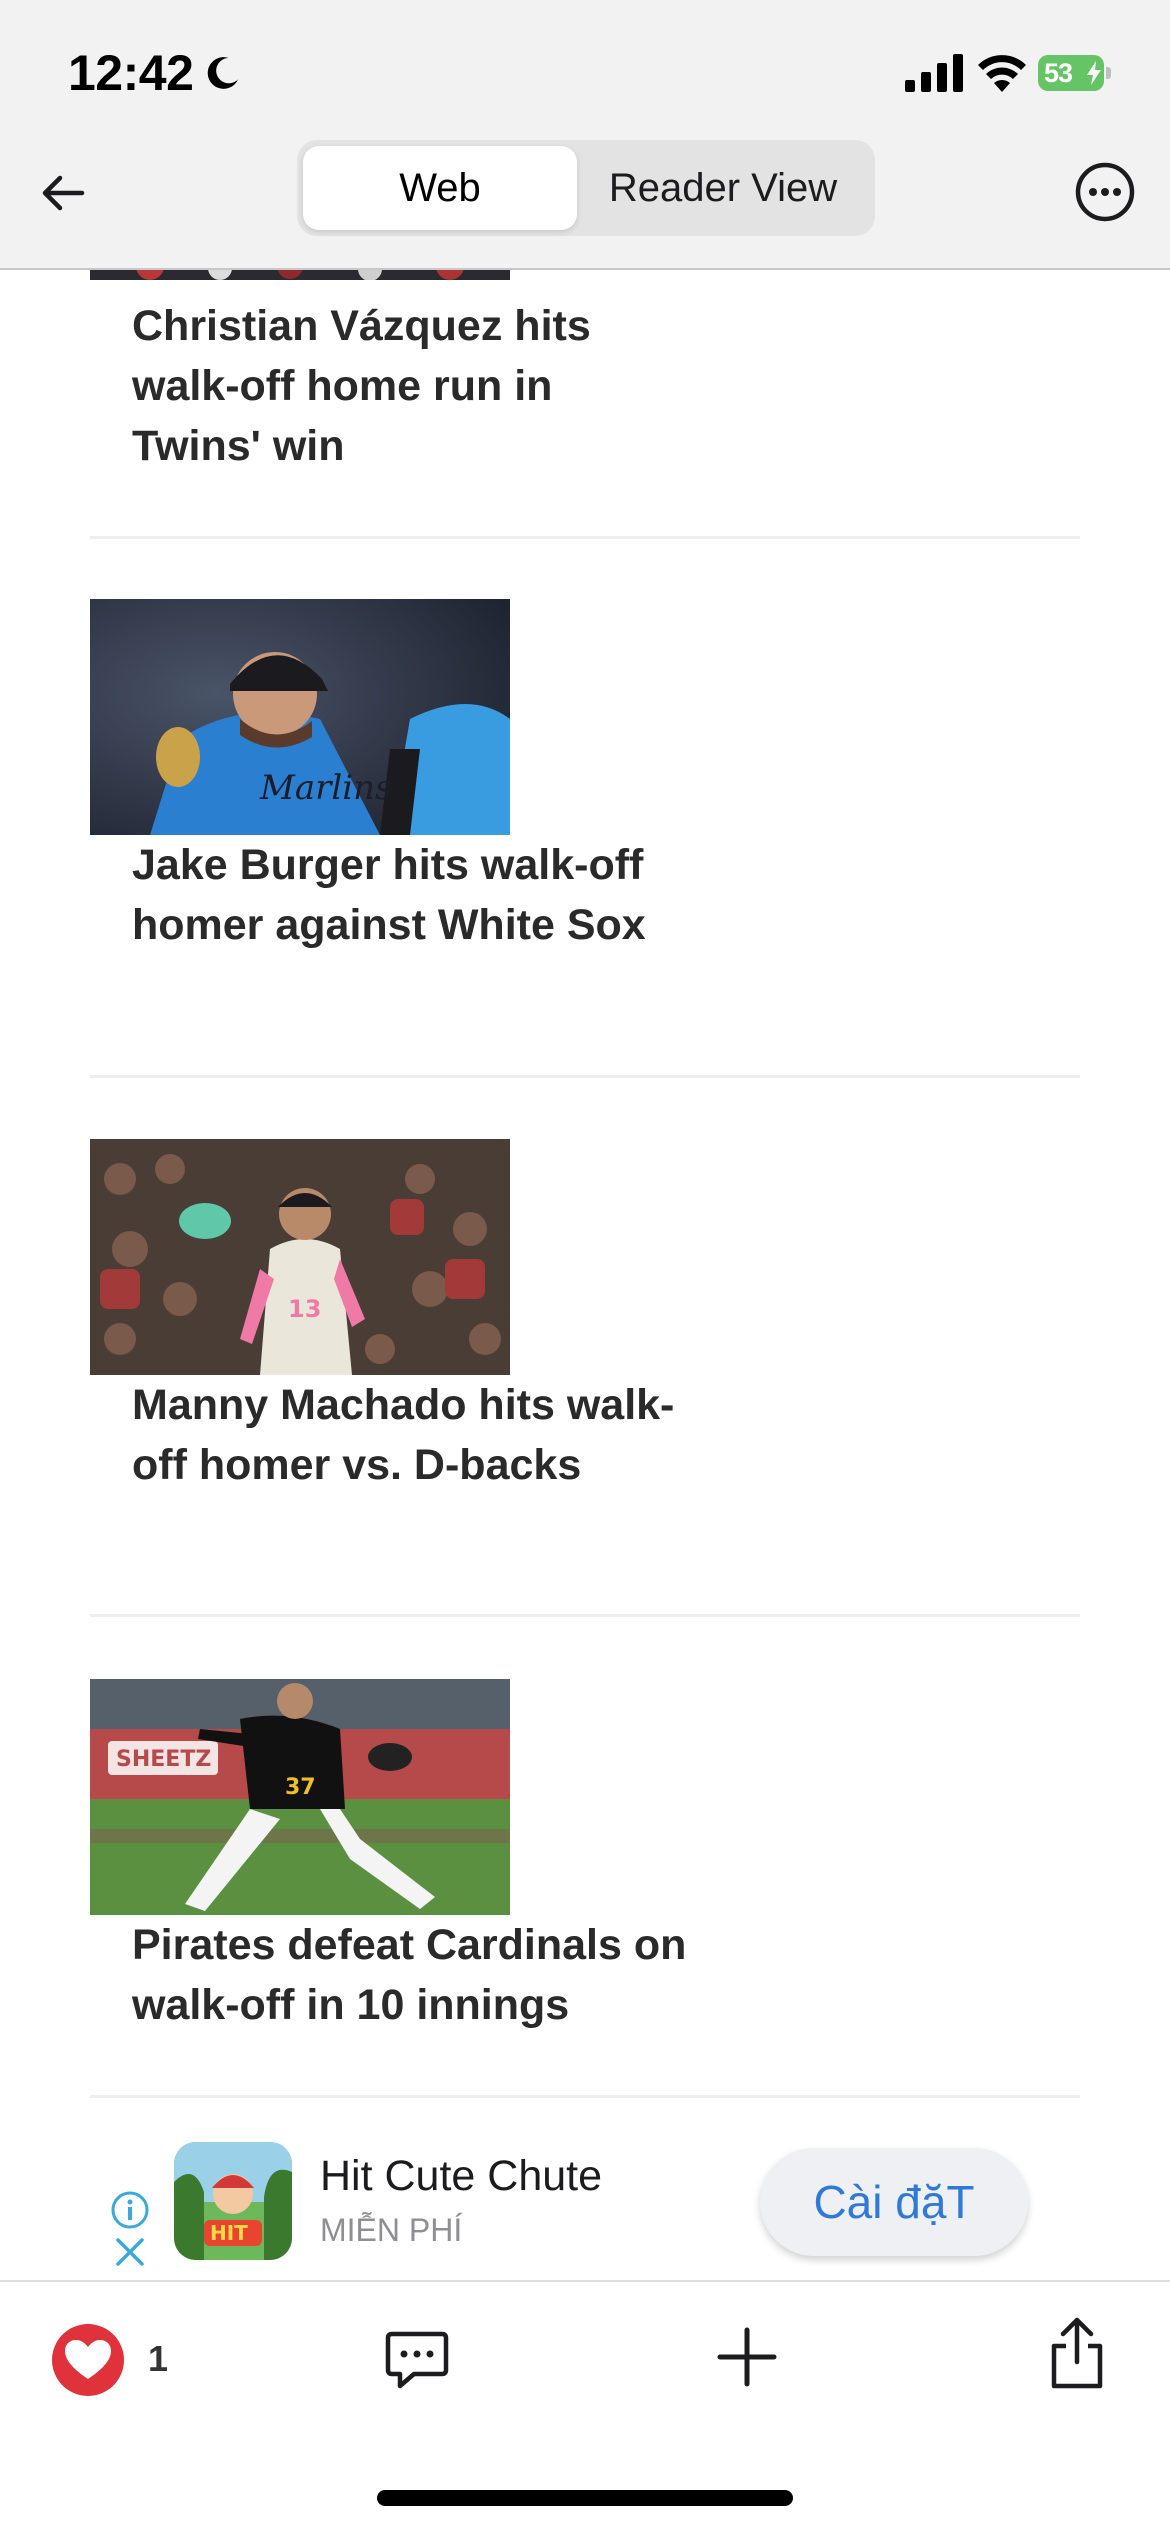  What do you see at coordinates (300, 275) in the screenshot?
I see `article-thumbnail` at bounding box center [300, 275].